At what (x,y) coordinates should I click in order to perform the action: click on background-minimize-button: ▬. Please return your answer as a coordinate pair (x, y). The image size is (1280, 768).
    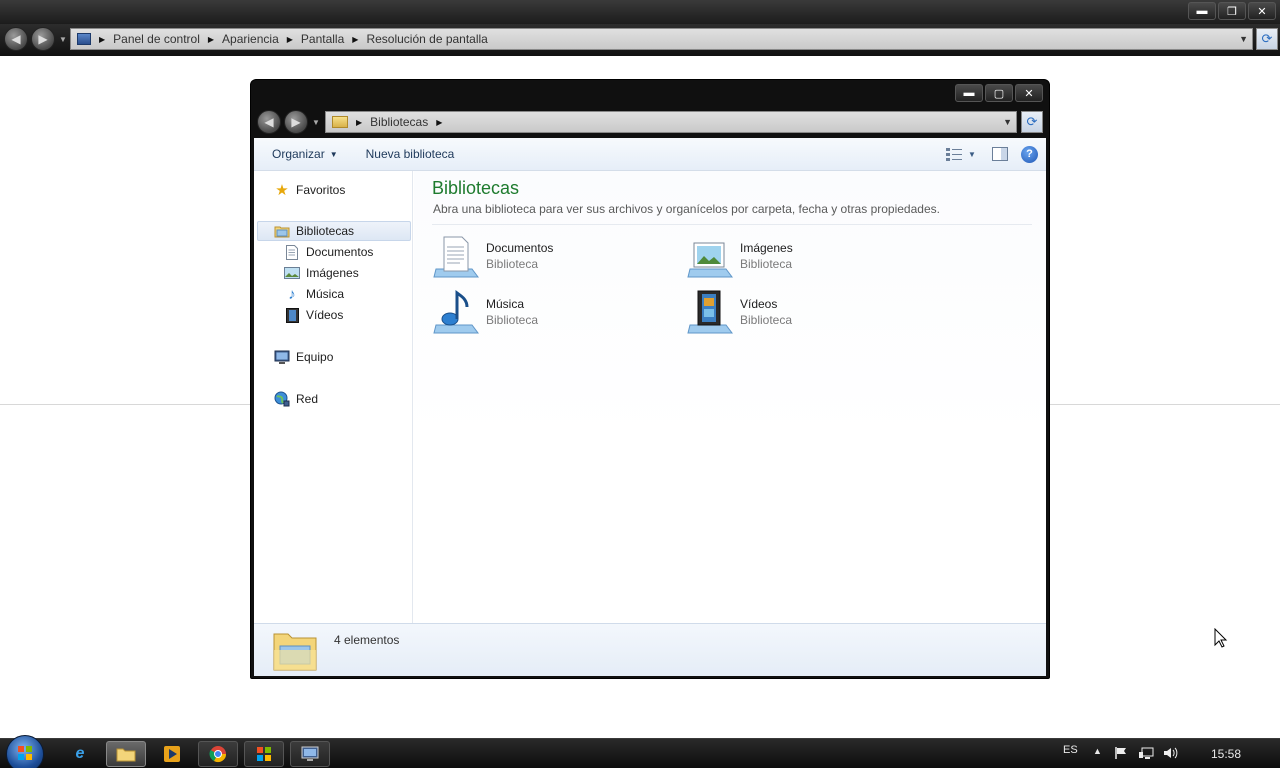
    Looking at the image, I should click on (1202, 11).